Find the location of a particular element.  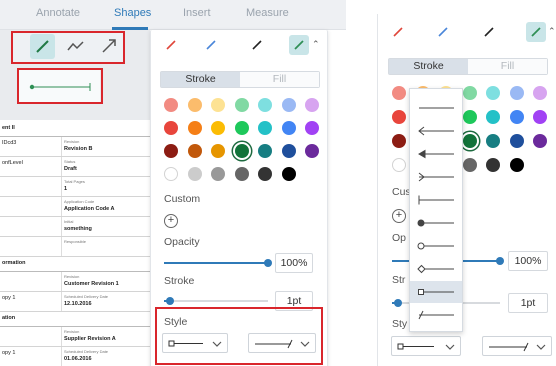

doc-field-value: Draft is located at coordinates (70, 168).